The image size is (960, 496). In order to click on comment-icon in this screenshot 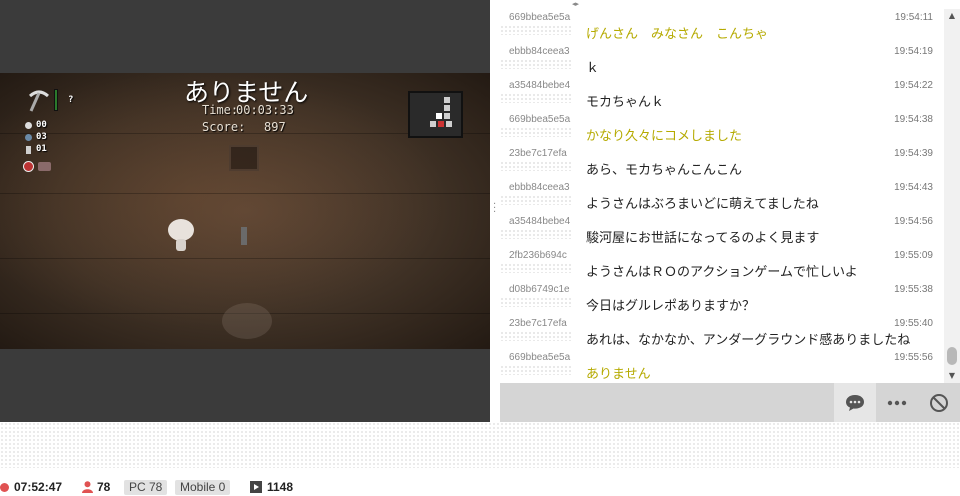, I will do `click(855, 402)`.